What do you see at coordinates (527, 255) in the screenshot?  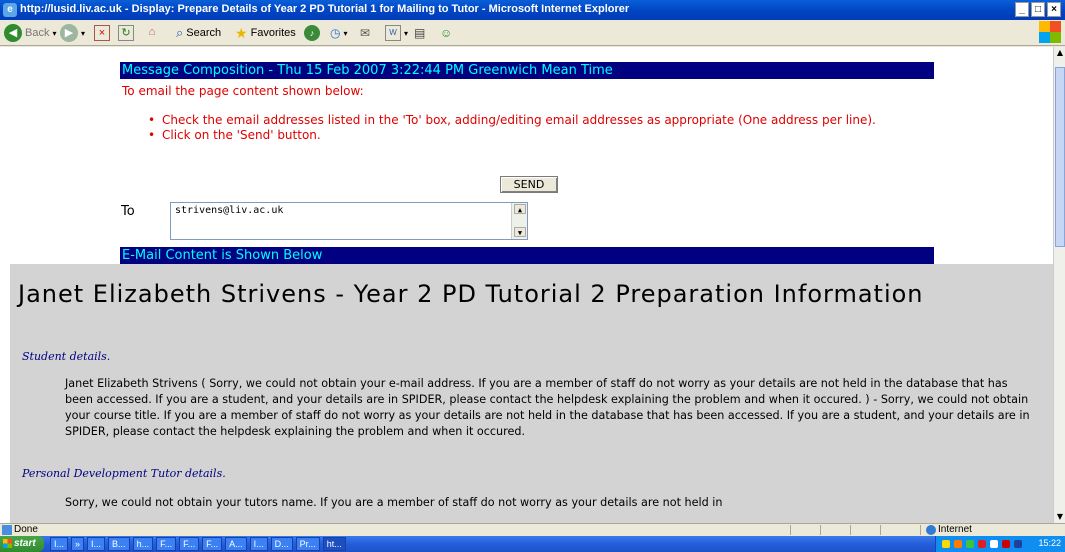 I see `email-content-header: E-Mail Content is Shown Below` at bounding box center [527, 255].